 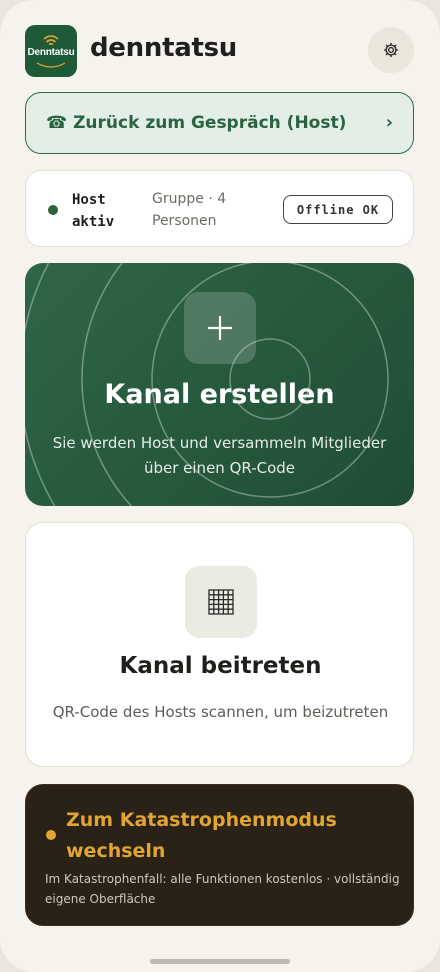 I want to click on return-to-call-button: ☎ Zurück zum Gespräch (Host) ›, so click(x=219, y=123).